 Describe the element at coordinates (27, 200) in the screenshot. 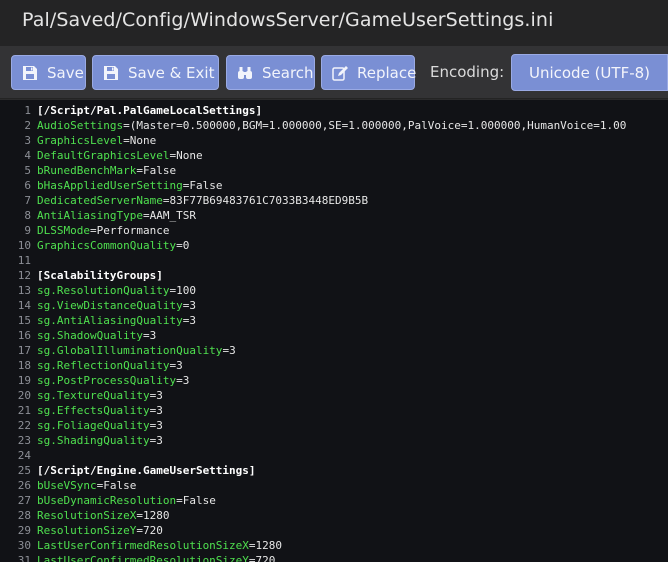

I see `line-number: 7` at that location.